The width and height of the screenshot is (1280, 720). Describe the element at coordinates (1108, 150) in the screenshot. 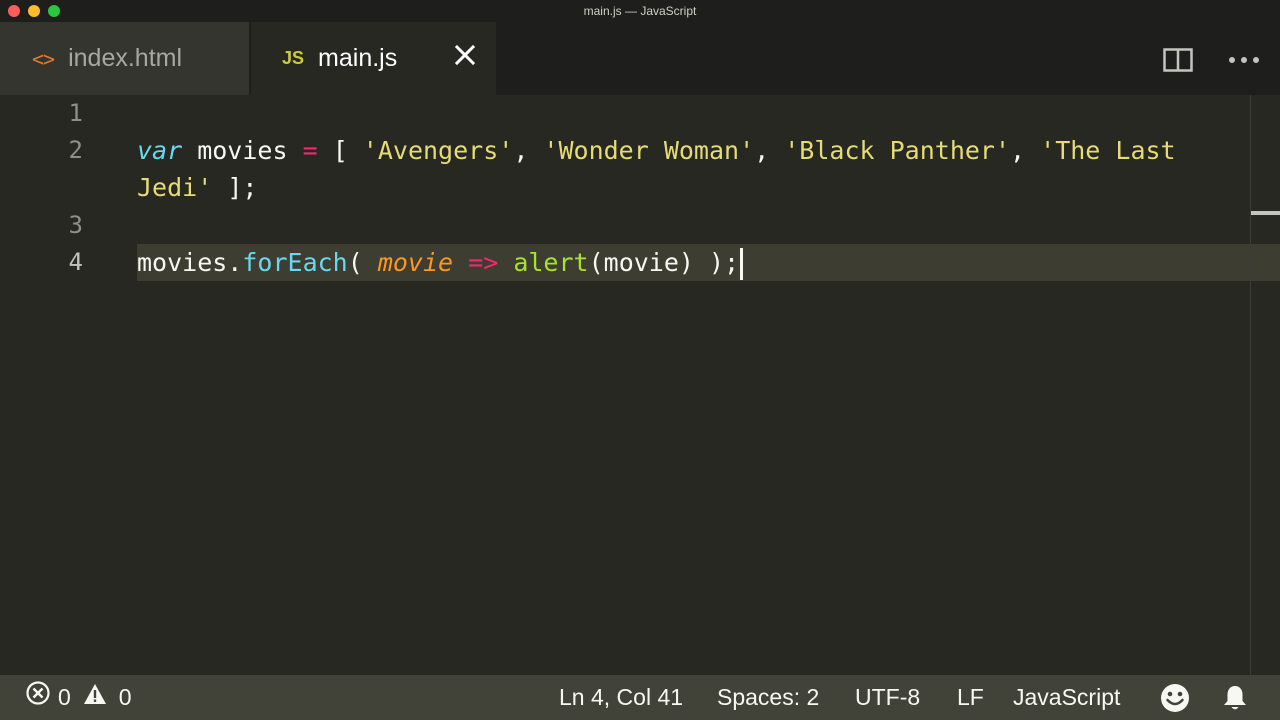

I see `string-token: 'The Last` at that location.